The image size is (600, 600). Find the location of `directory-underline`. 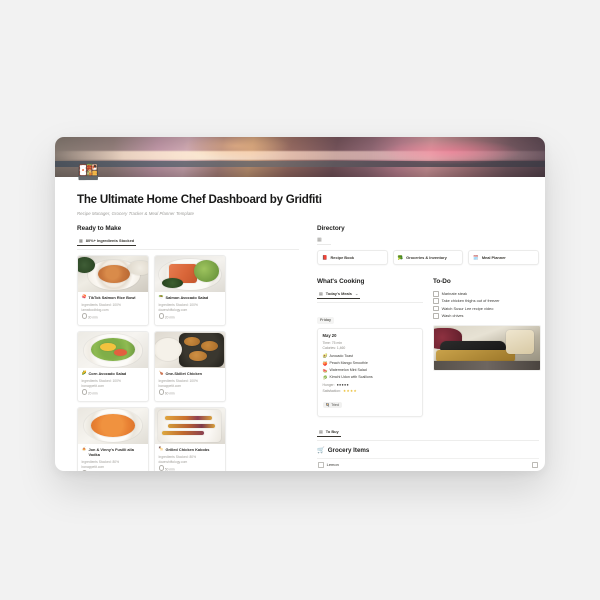

directory-underline is located at coordinates (324, 244).